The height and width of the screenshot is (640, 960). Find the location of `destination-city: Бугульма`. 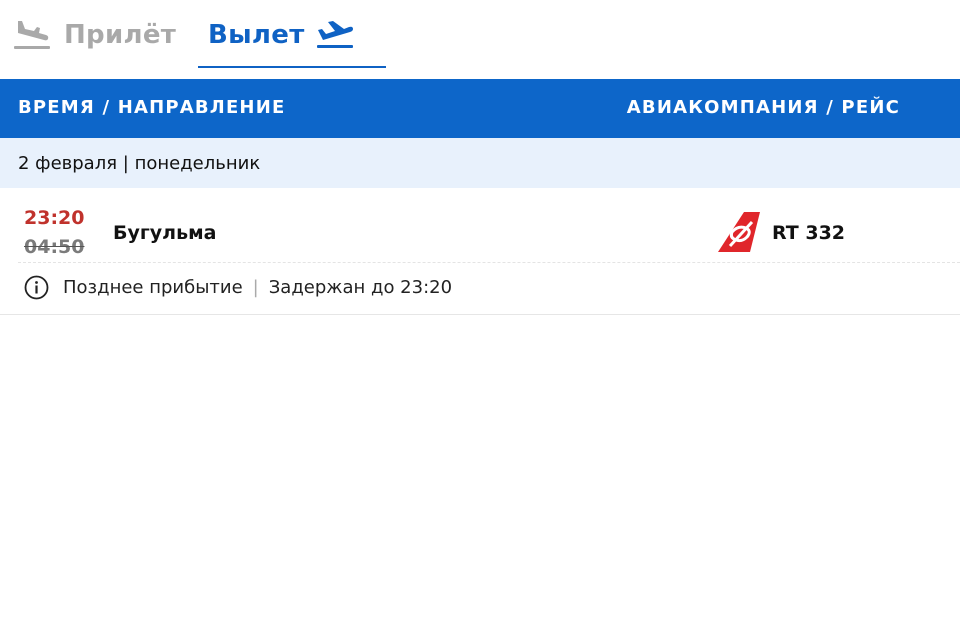

destination-city: Бугульма is located at coordinates (165, 233).